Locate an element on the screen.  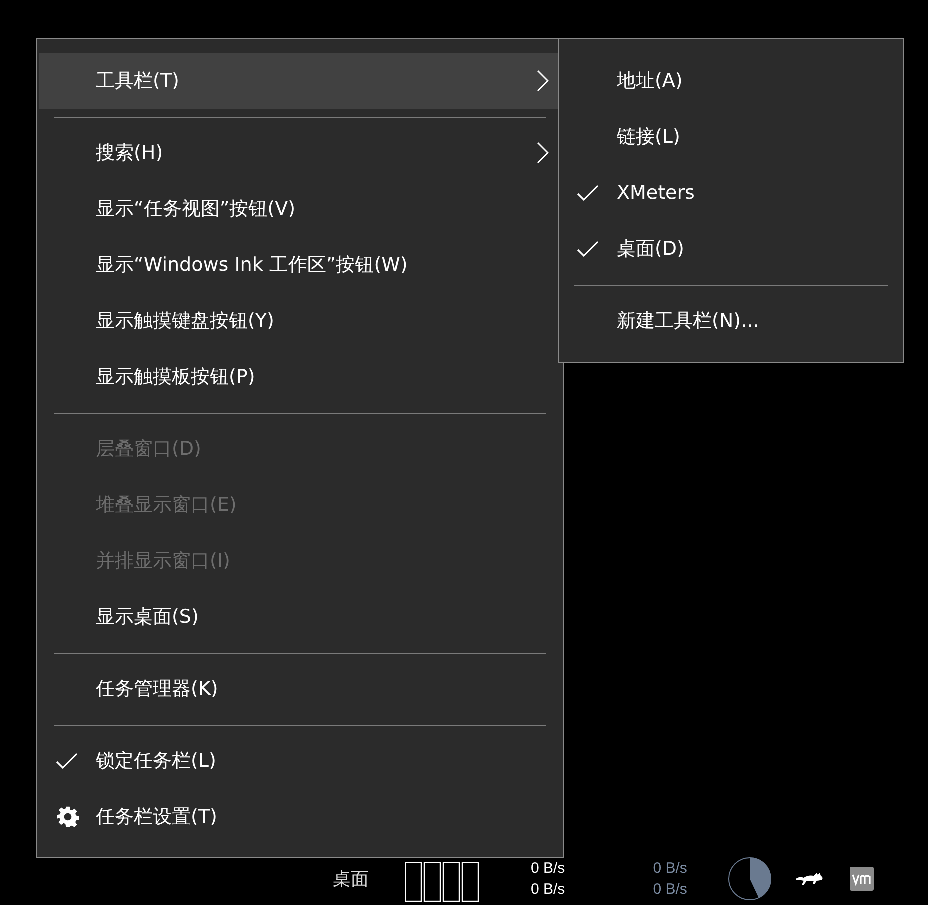
cat-icon is located at coordinates (810, 878).